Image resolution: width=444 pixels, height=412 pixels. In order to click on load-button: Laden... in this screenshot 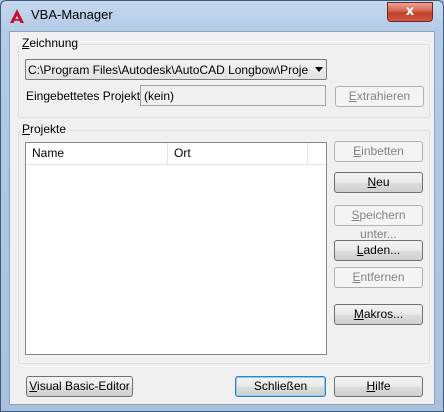, I will do `click(378, 250)`.